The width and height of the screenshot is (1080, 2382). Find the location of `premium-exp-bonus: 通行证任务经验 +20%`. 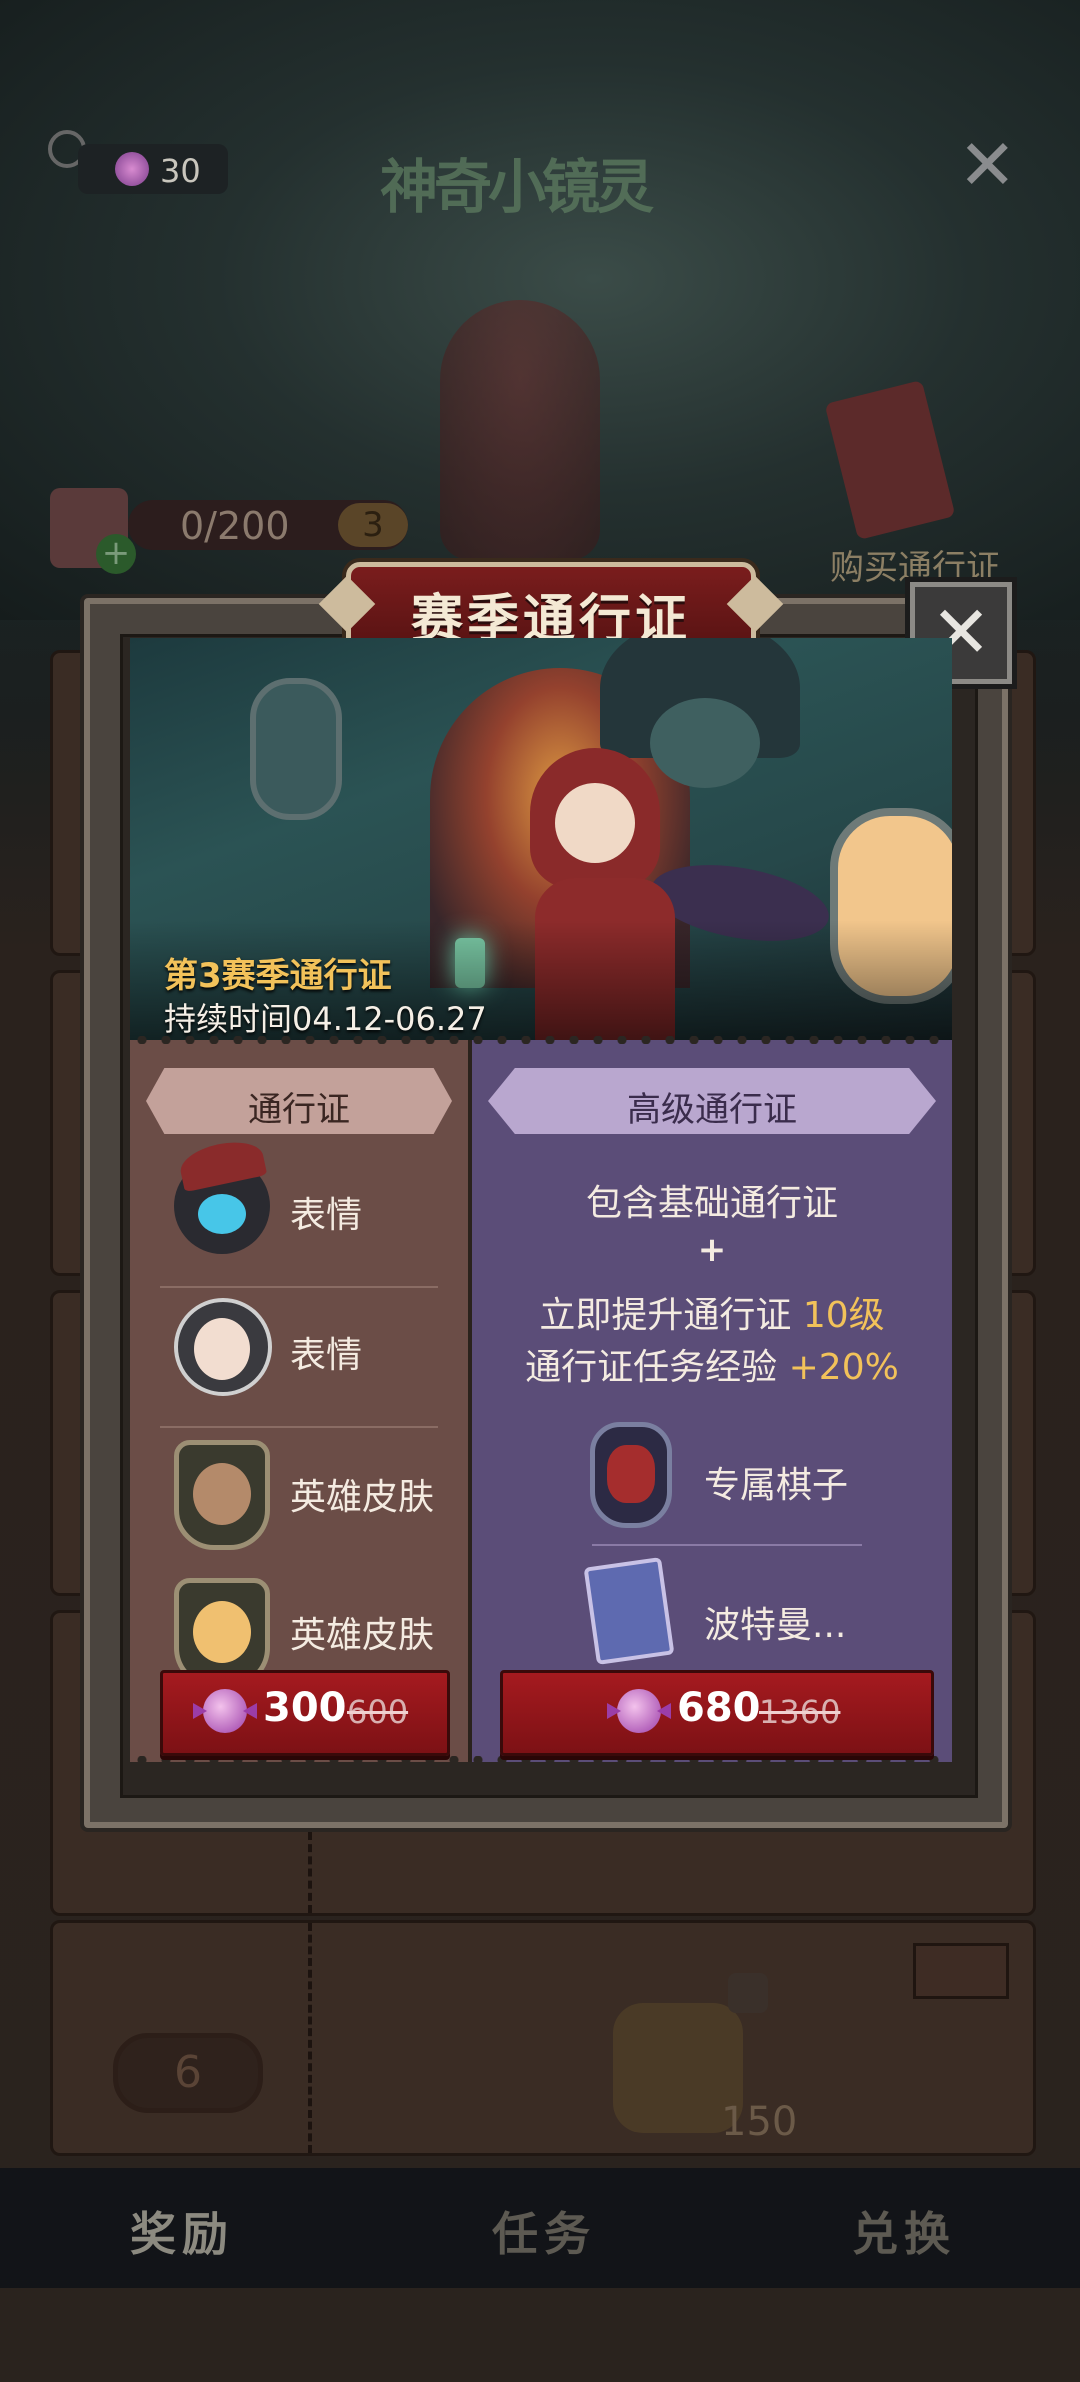

premium-exp-bonus: 通行证任务经验 +20% is located at coordinates (712, 1367).